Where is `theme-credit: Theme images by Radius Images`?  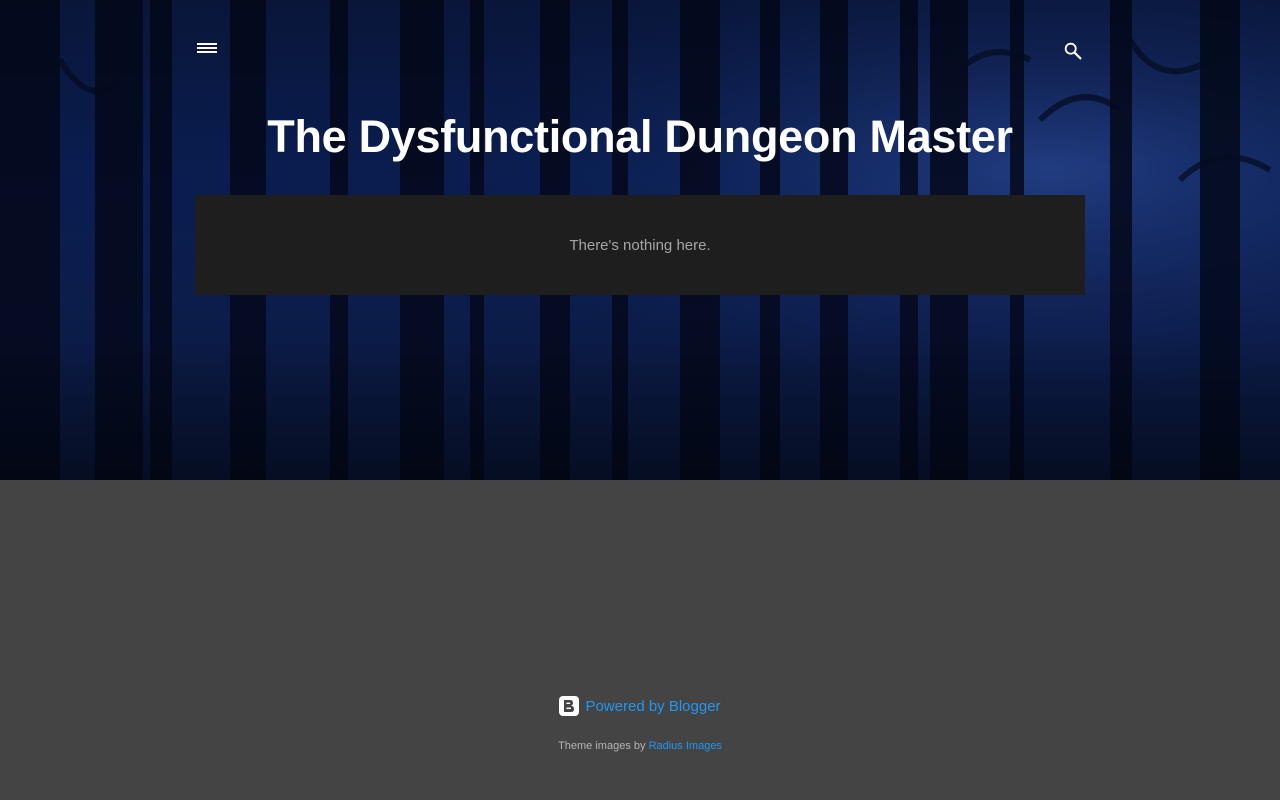
theme-credit: Theme images by Radius Images is located at coordinates (640, 746).